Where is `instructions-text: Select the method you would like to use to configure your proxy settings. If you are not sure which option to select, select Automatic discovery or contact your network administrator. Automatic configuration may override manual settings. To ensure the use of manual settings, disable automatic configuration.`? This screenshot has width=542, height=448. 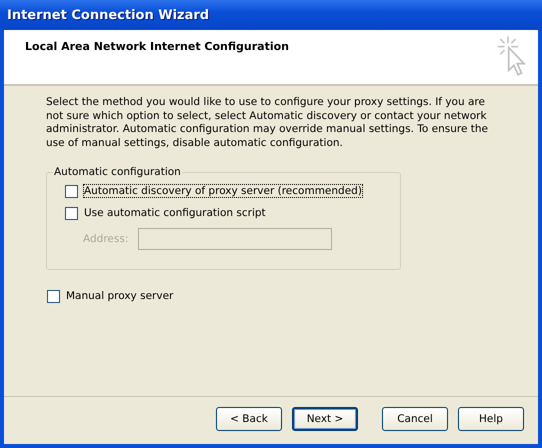 instructions-text: Select the method you would like to use to configure your proxy settings. If you are not sure which option to select, select Automatic discovery or contact your network administrator. Automatic configuration may override manual settings. To ensure the use of manual settings, disable automatic configuration. is located at coordinates (267, 123).